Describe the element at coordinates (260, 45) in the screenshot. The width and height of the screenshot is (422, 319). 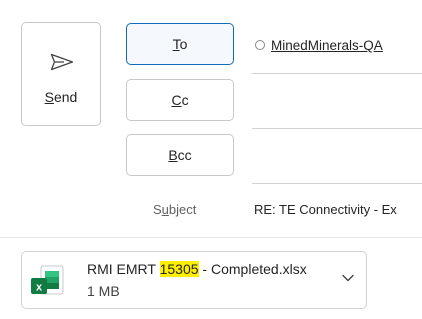
I see `presence-status-icon` at that location.